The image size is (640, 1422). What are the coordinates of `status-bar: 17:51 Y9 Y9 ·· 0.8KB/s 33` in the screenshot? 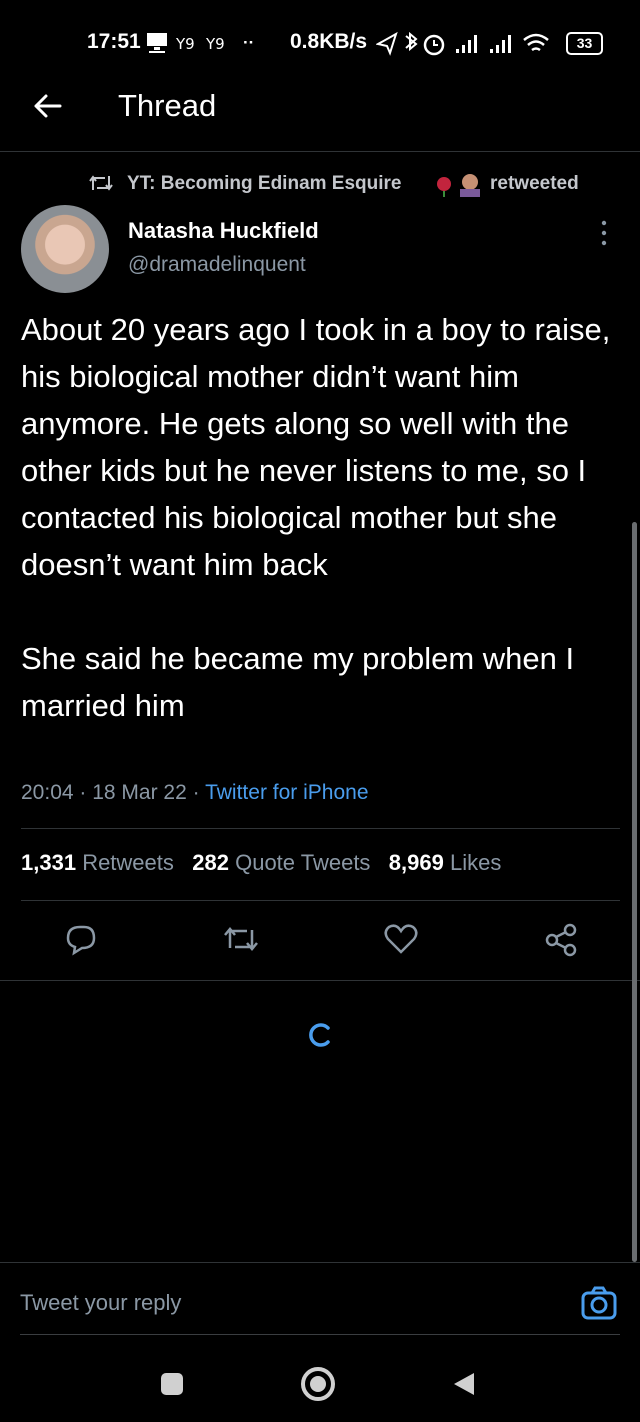 It's located at (320, 40).